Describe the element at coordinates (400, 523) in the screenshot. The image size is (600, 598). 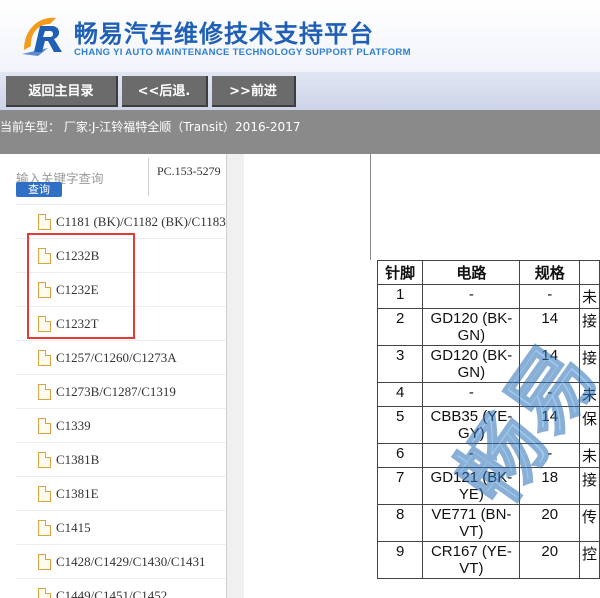
I see `pin-cell: 8` at that location.